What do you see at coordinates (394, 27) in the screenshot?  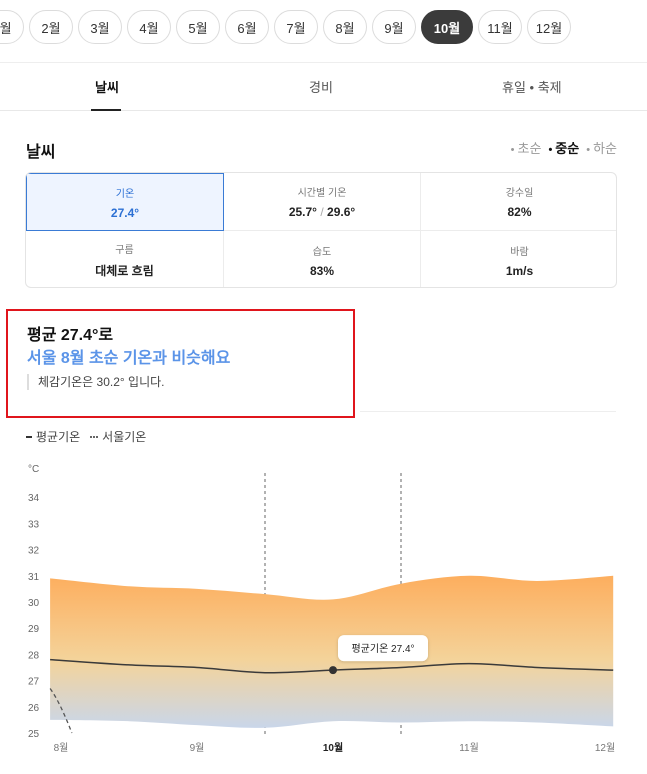 I see `month-pill-9: 9월` at bounding box center [394, 27].